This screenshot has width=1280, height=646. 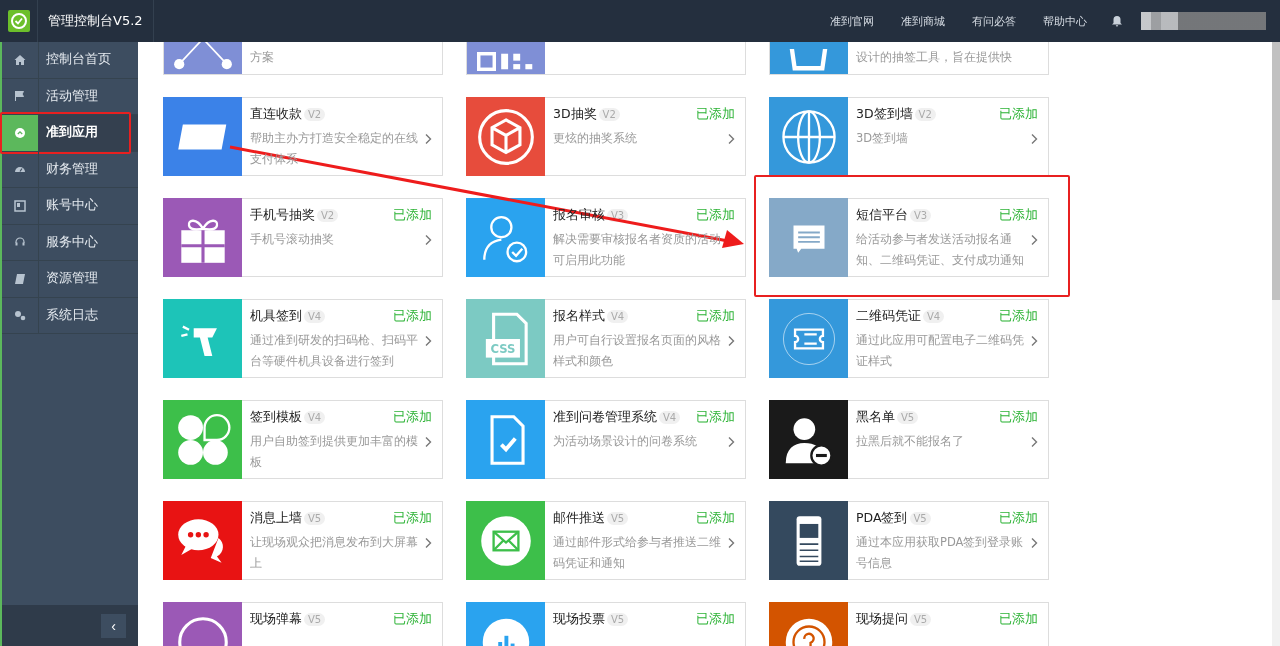 I want to click on app-description: 通过准到研发的扫码枪、扫码平台等硬件机具设备进行签到, so click(x=334, y=351).